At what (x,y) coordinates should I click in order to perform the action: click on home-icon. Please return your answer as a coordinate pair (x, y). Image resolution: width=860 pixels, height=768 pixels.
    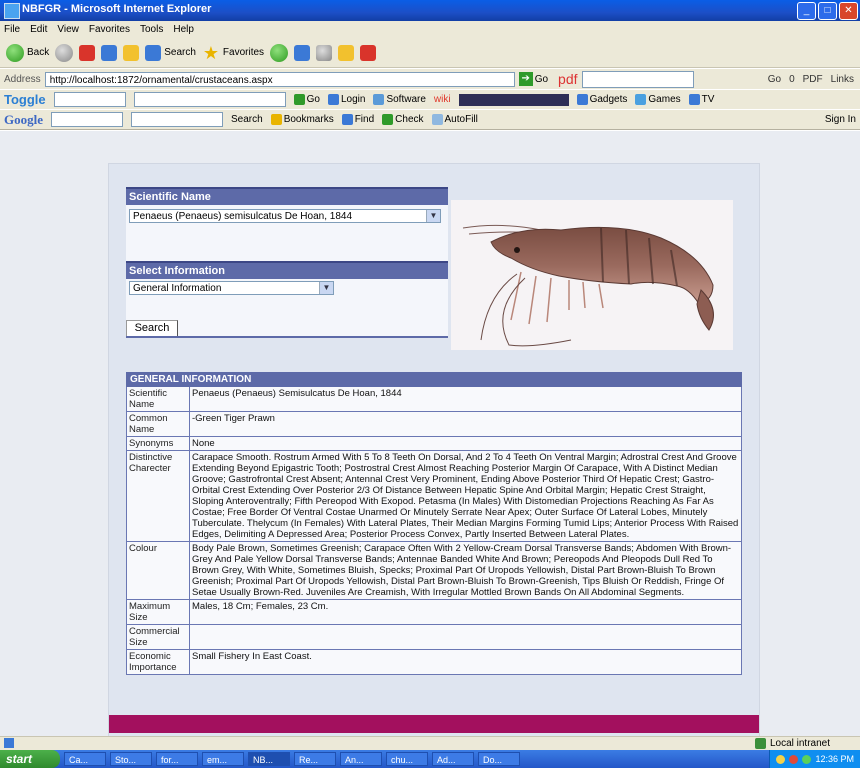
    Looking at the image, I should click on (131, 52).